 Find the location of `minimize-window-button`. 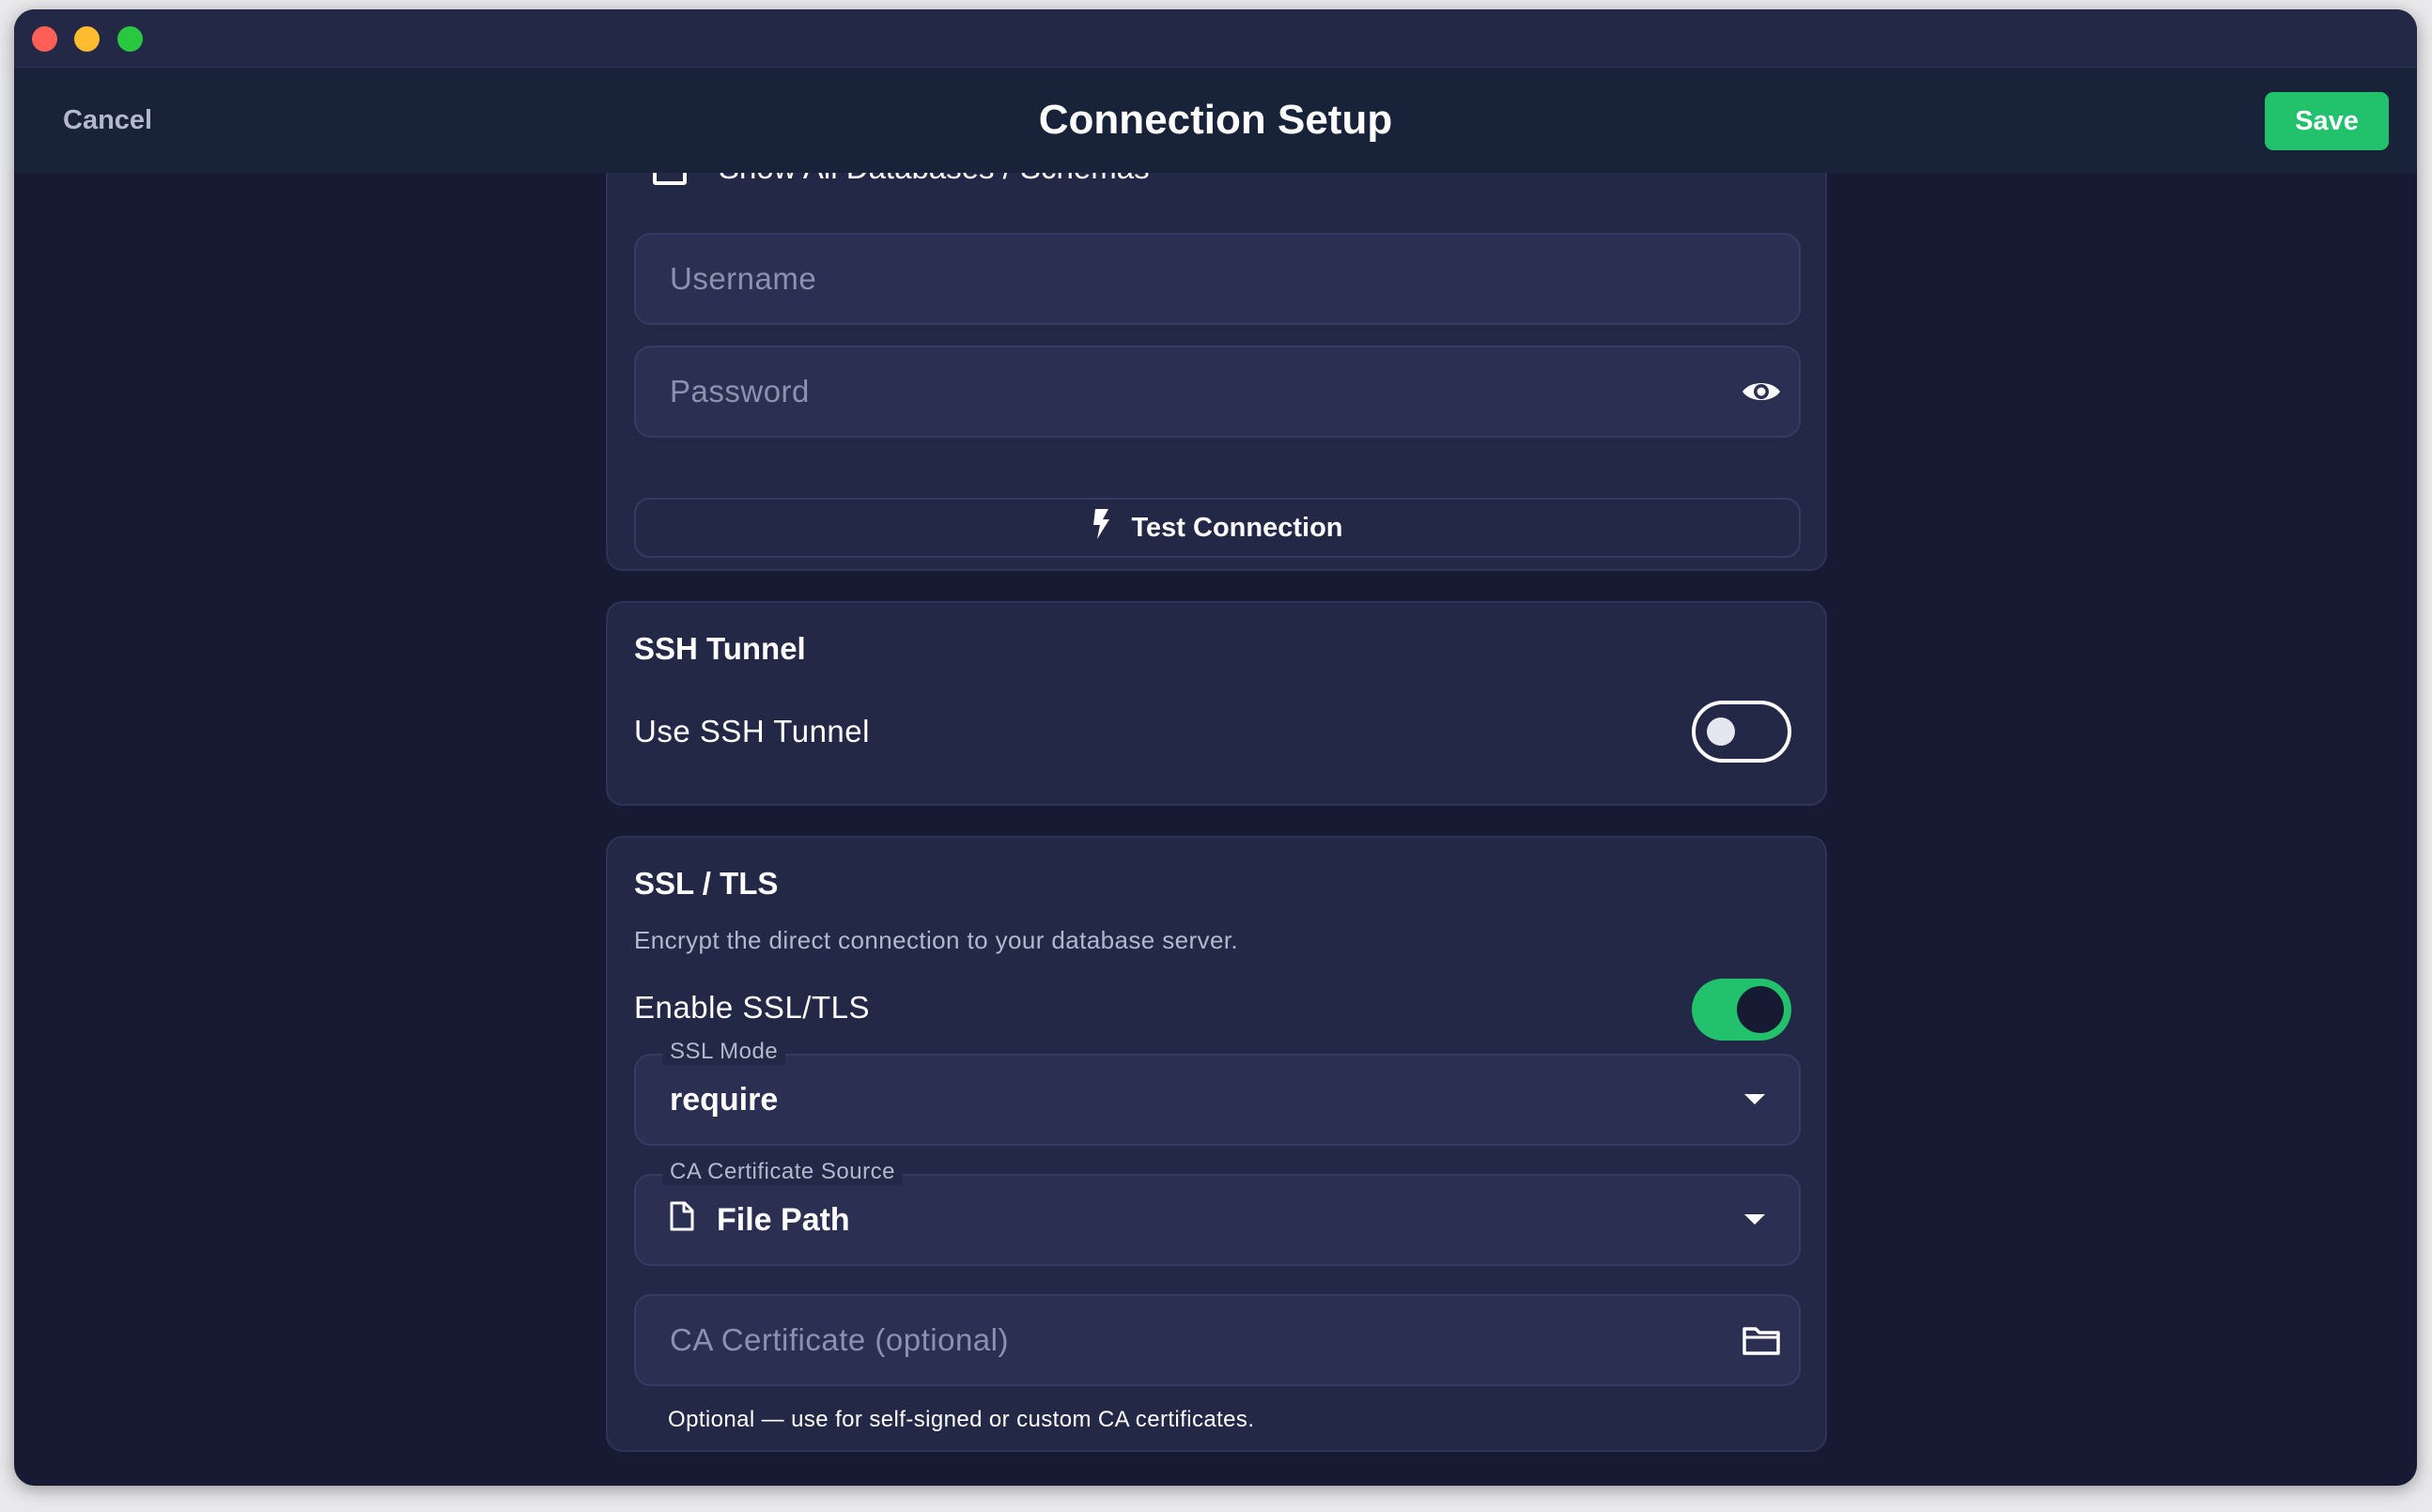

minimize-window-button is located at coordinates (87, 39).